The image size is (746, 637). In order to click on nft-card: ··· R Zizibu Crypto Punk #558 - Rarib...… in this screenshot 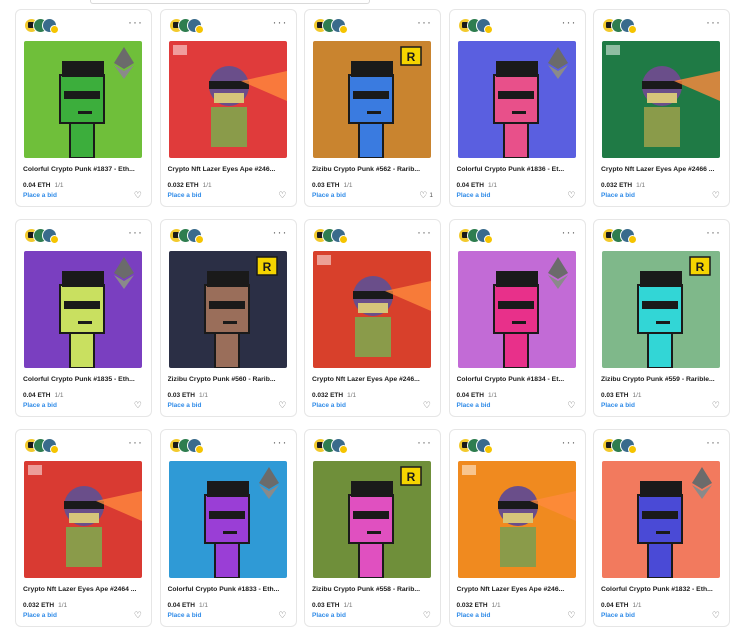, I will do `click(372, 528)`.